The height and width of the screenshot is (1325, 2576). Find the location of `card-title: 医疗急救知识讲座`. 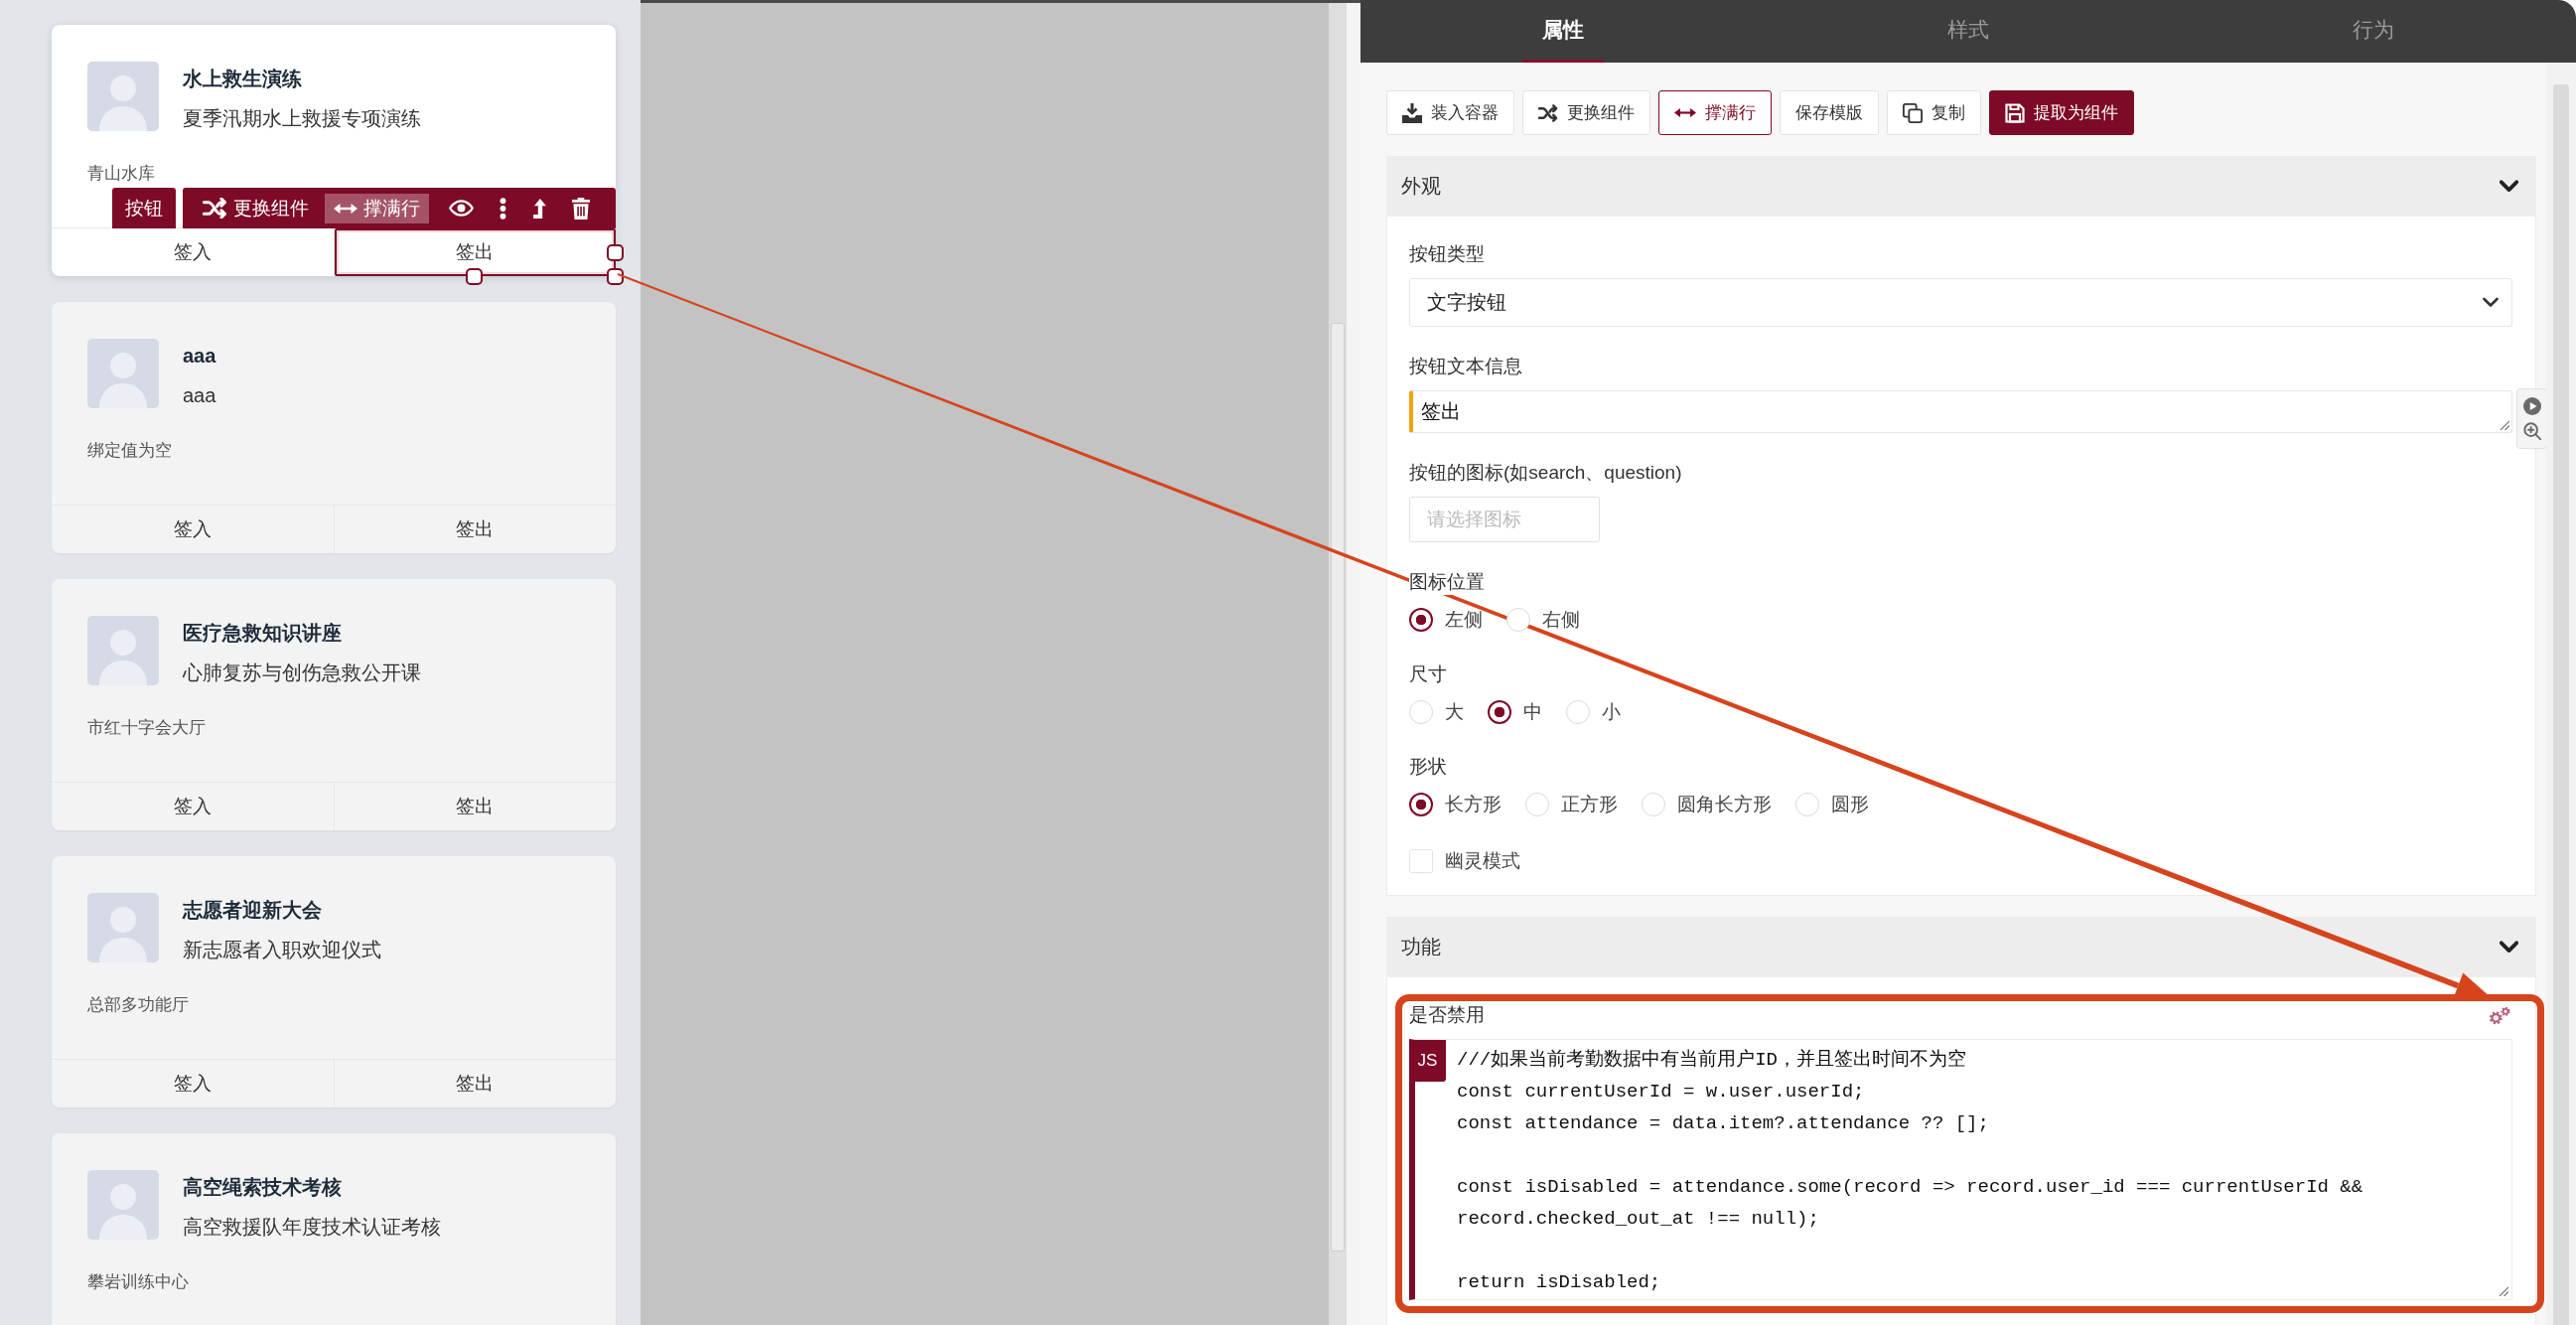

card-title: 医疗急救知识讲座 is located at coordinates (262, 633).